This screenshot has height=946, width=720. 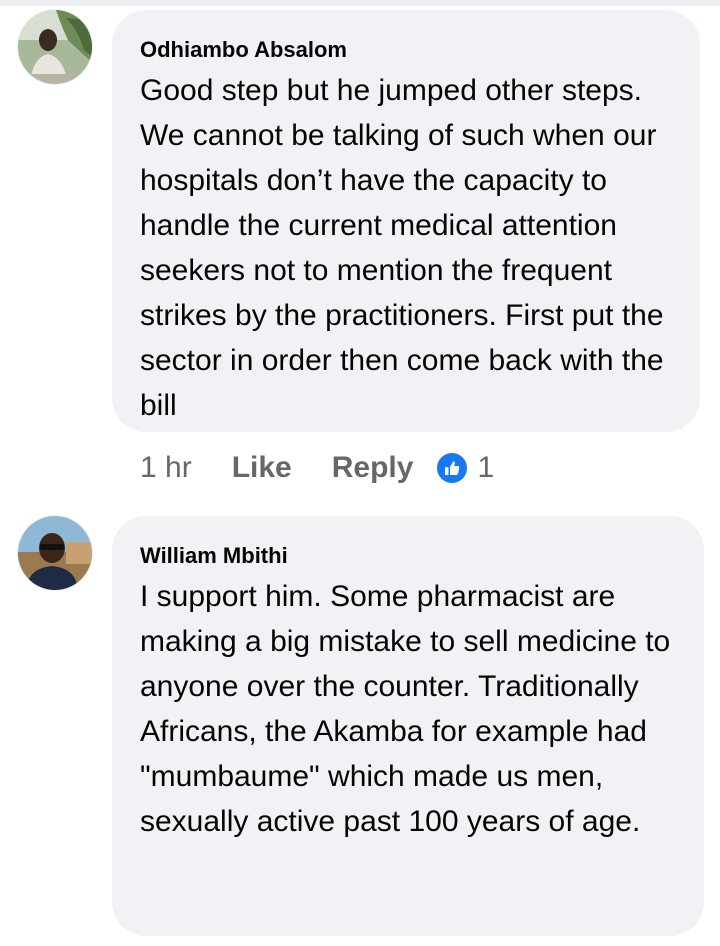 I want to click on reaction-count: 1, so click(x=485, y=468).